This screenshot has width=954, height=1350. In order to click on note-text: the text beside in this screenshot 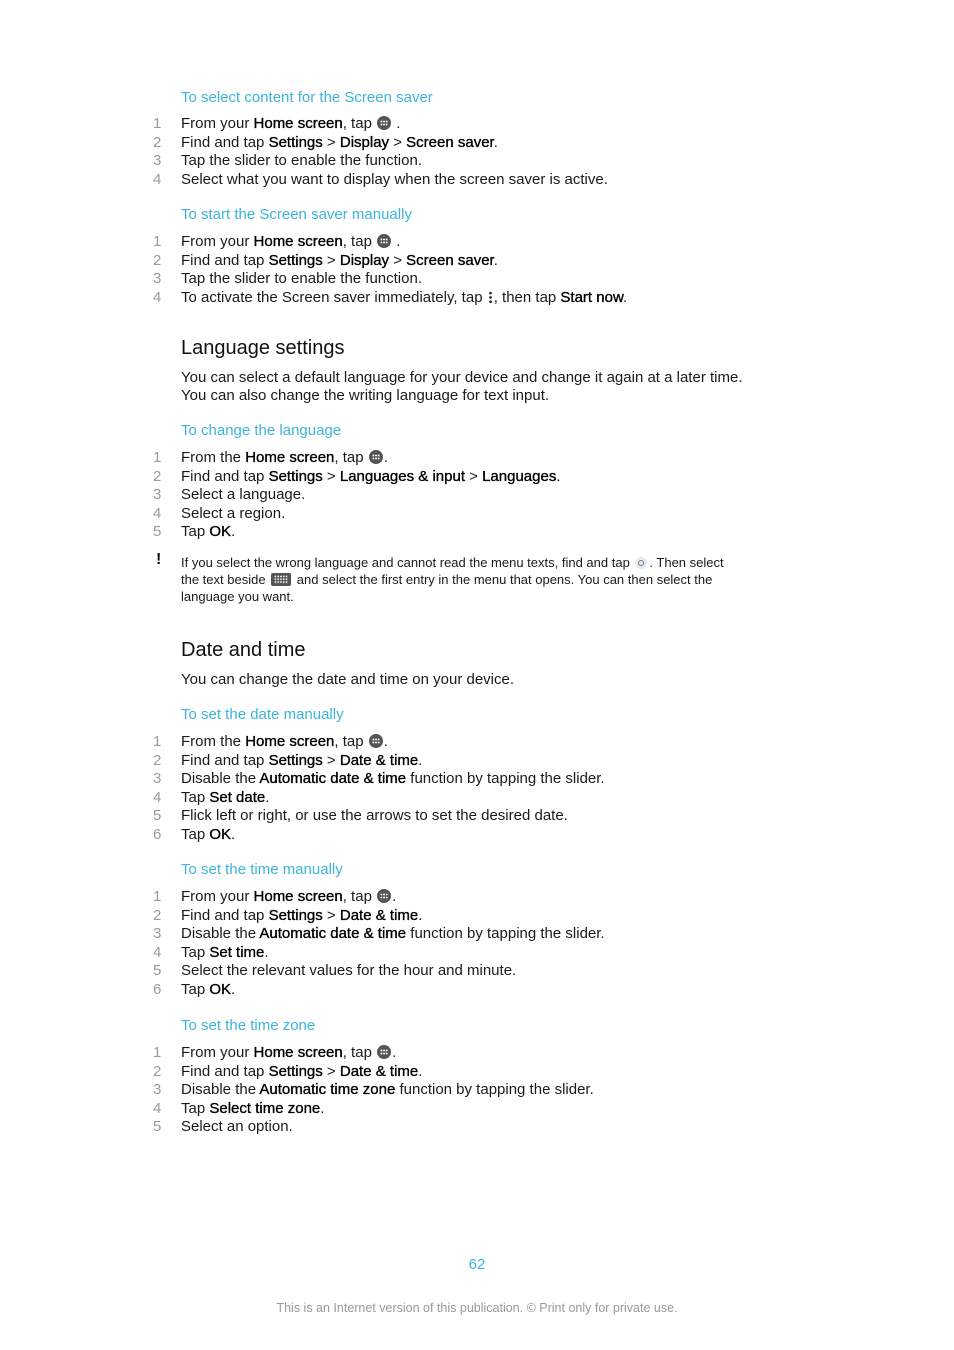, I will do `click(225, 579)`.